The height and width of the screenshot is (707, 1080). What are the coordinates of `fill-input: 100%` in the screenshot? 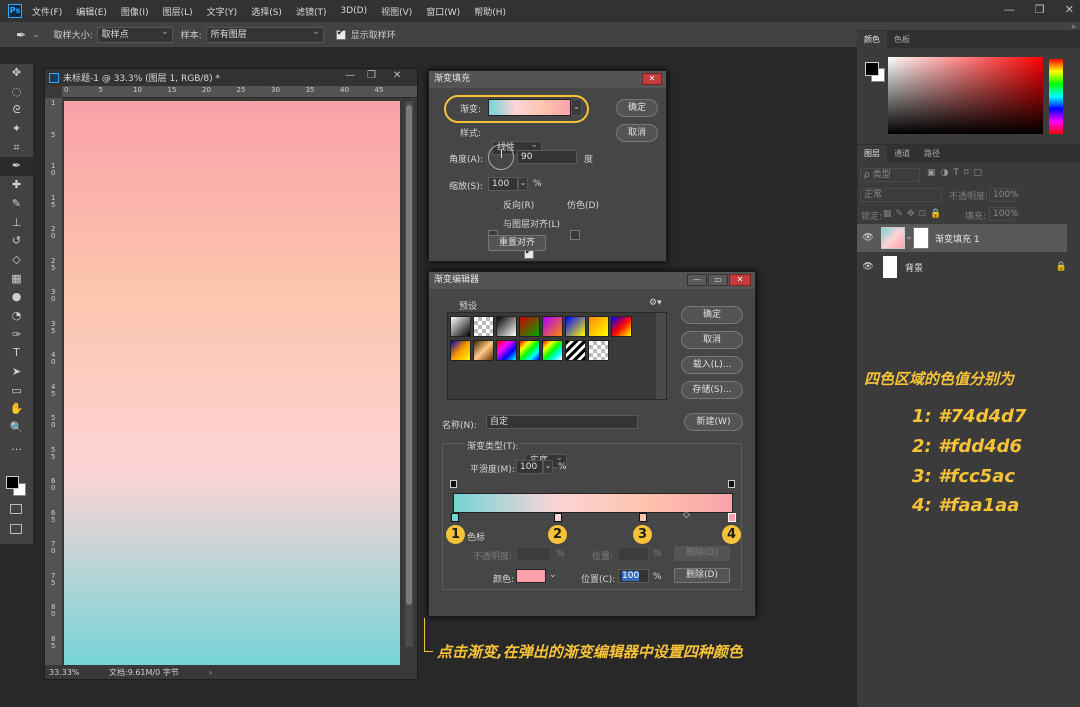 It's located at (1004, 214).